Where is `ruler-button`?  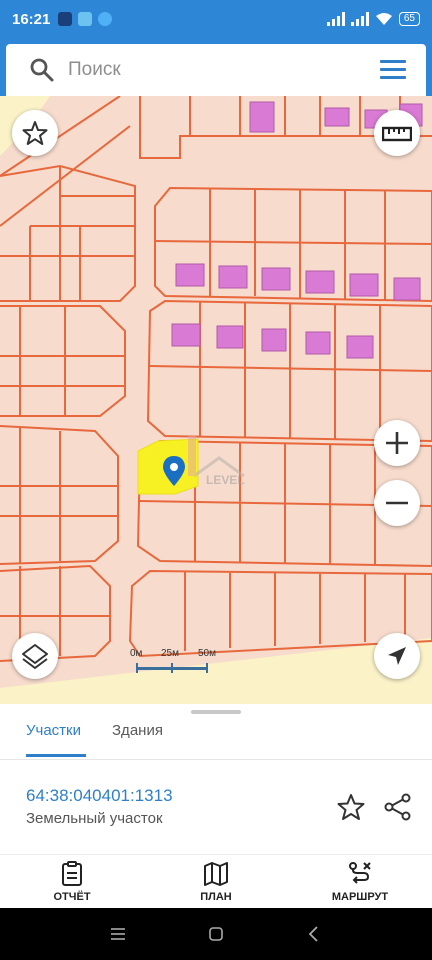 ruler-button is located at coordinates (397, 133).